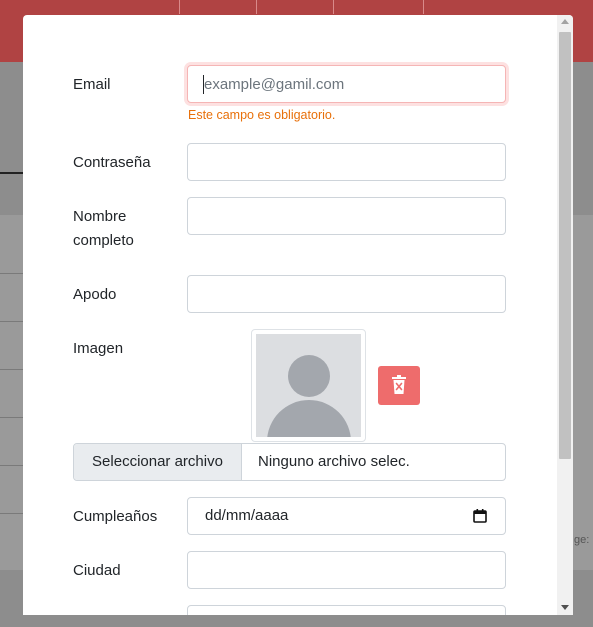 The width and height of the screenshot is (593, 627). What do you see at coordinates (12, 173) in the screenshot?
I see `background-rule` at bounding box center [12, 173].